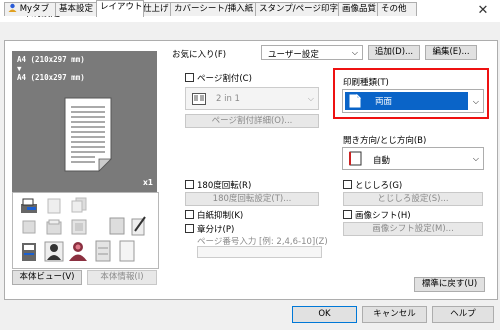  What do you see at coordinates (397, 9) in the screenshot?
I see `tab-other: その他` at bounding box center [397, 9].